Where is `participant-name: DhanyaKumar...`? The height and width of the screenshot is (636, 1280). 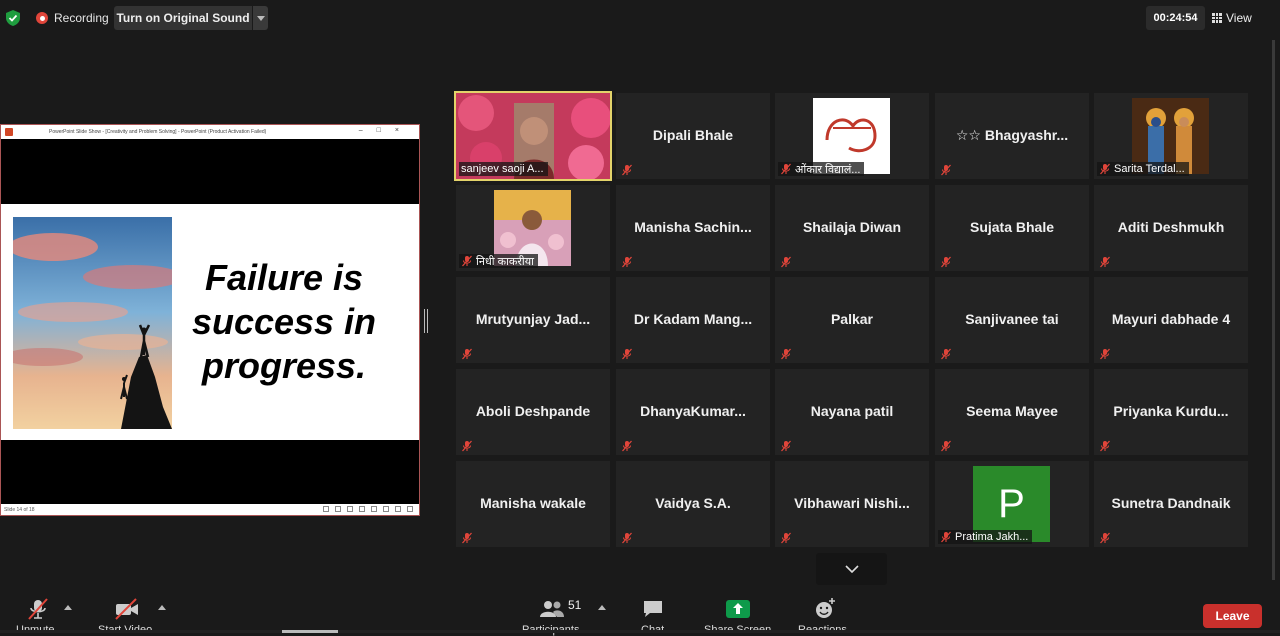
participant-name: DhanyaKumar... is located at coordinates (693, 411).